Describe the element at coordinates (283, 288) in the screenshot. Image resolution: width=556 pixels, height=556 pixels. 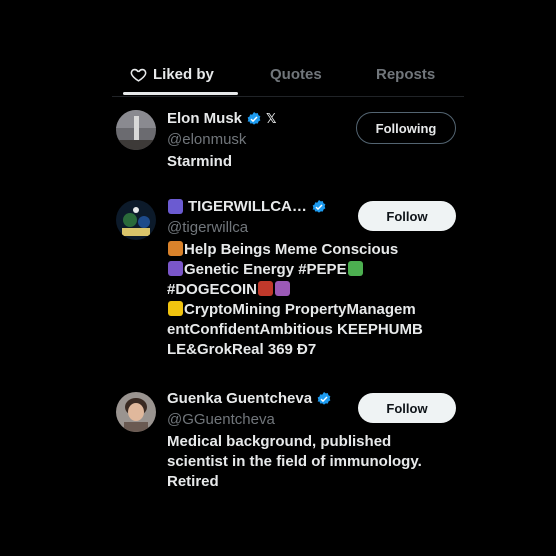
I see `crystal-ball-emoji-icon` at that location.